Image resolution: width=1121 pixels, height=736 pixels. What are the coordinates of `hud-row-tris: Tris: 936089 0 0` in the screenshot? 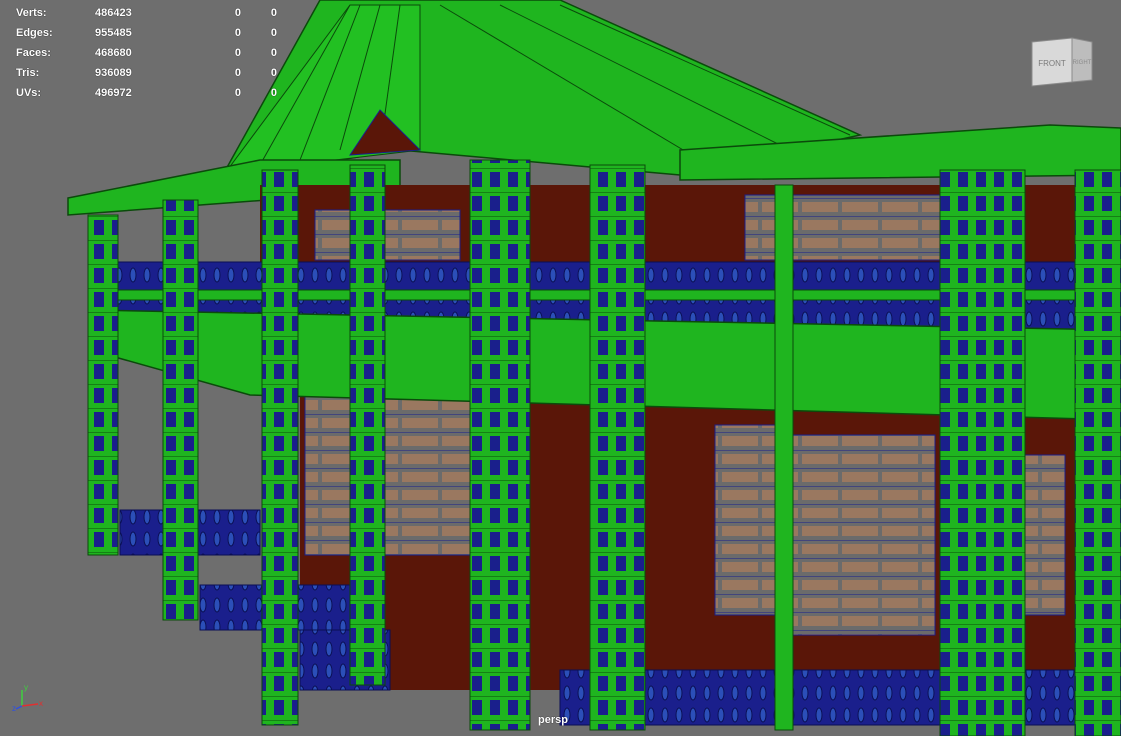 It's located at (146, 73).